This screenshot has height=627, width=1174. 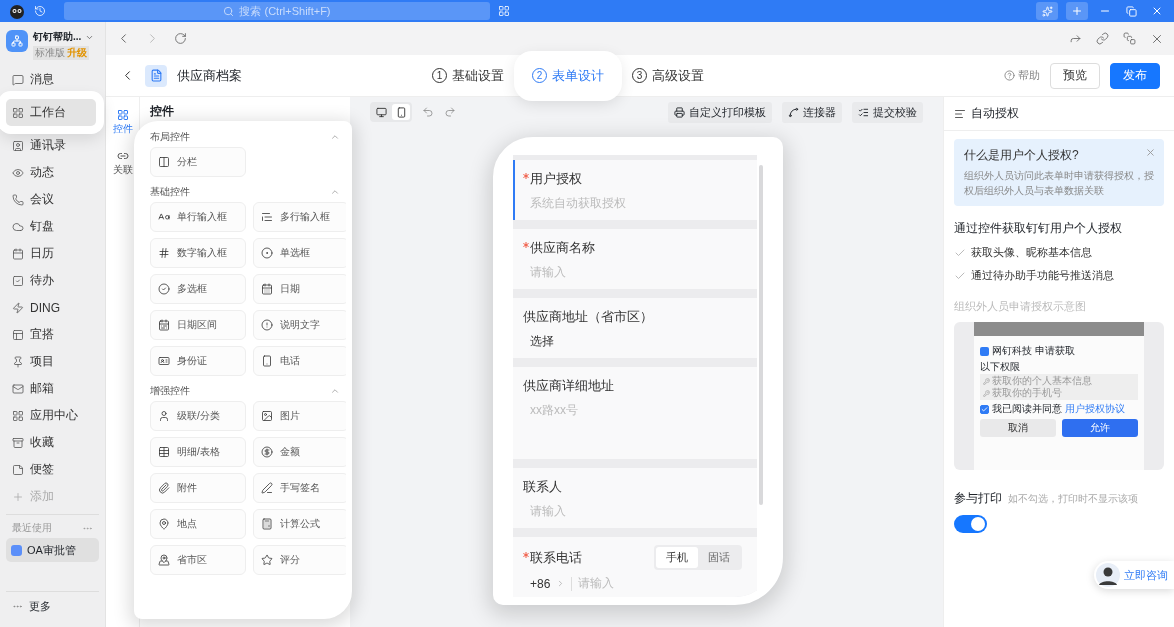 I want to click on toolbar-button: 提交校验, so click(x=887, y=112).